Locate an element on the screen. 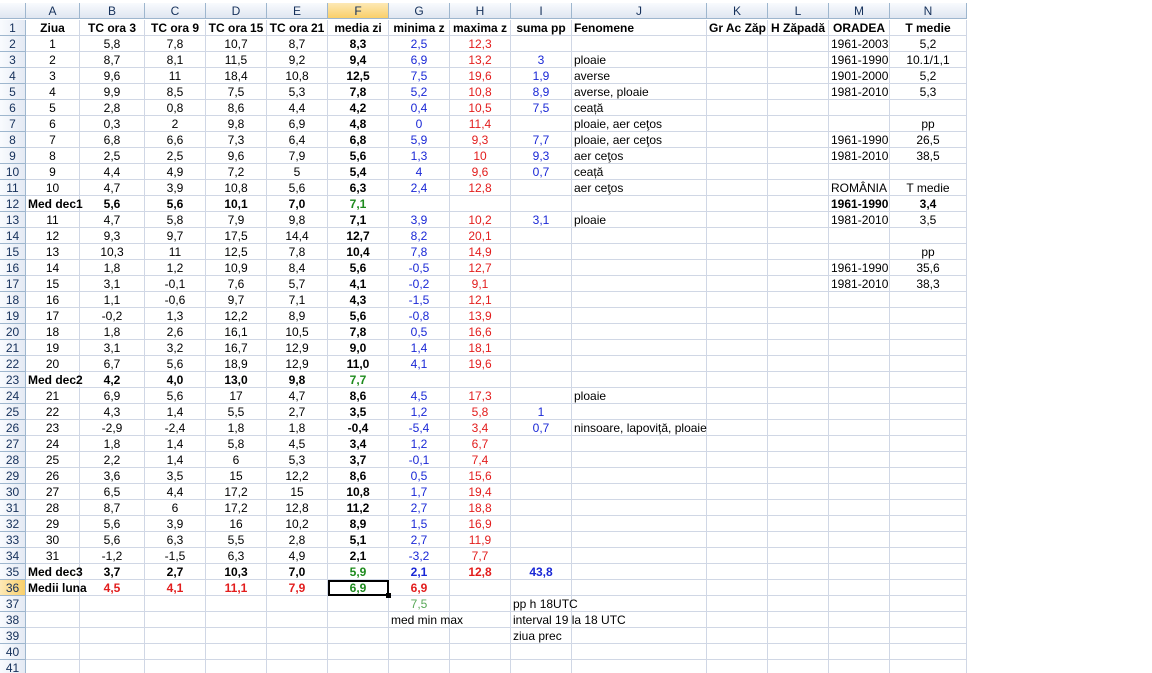 Image resolution: width=1152 pixels, height=673 pixels. cell-a24: 21 is located at coordinates (53, 396).